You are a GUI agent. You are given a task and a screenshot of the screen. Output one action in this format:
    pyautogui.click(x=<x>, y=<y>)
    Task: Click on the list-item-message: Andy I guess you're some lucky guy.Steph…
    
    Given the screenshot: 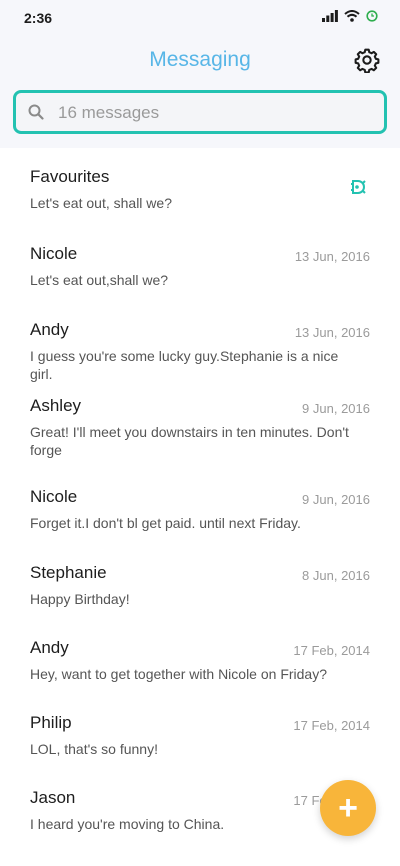 What is the action you would take?
    pyautogui.click(x=200, y=341)
    